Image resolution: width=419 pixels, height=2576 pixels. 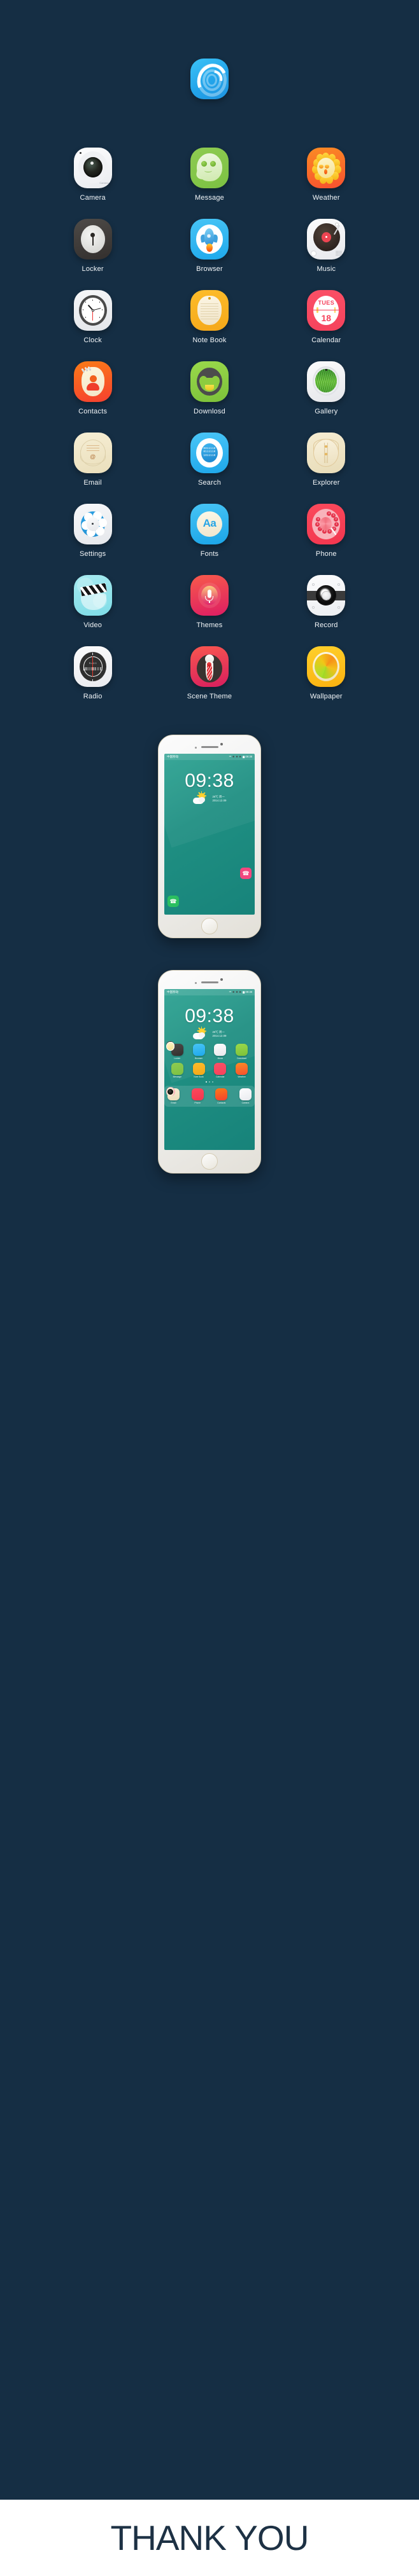 I want to click on app-cell-gallery: Gallery, so click(x=326, y=388).